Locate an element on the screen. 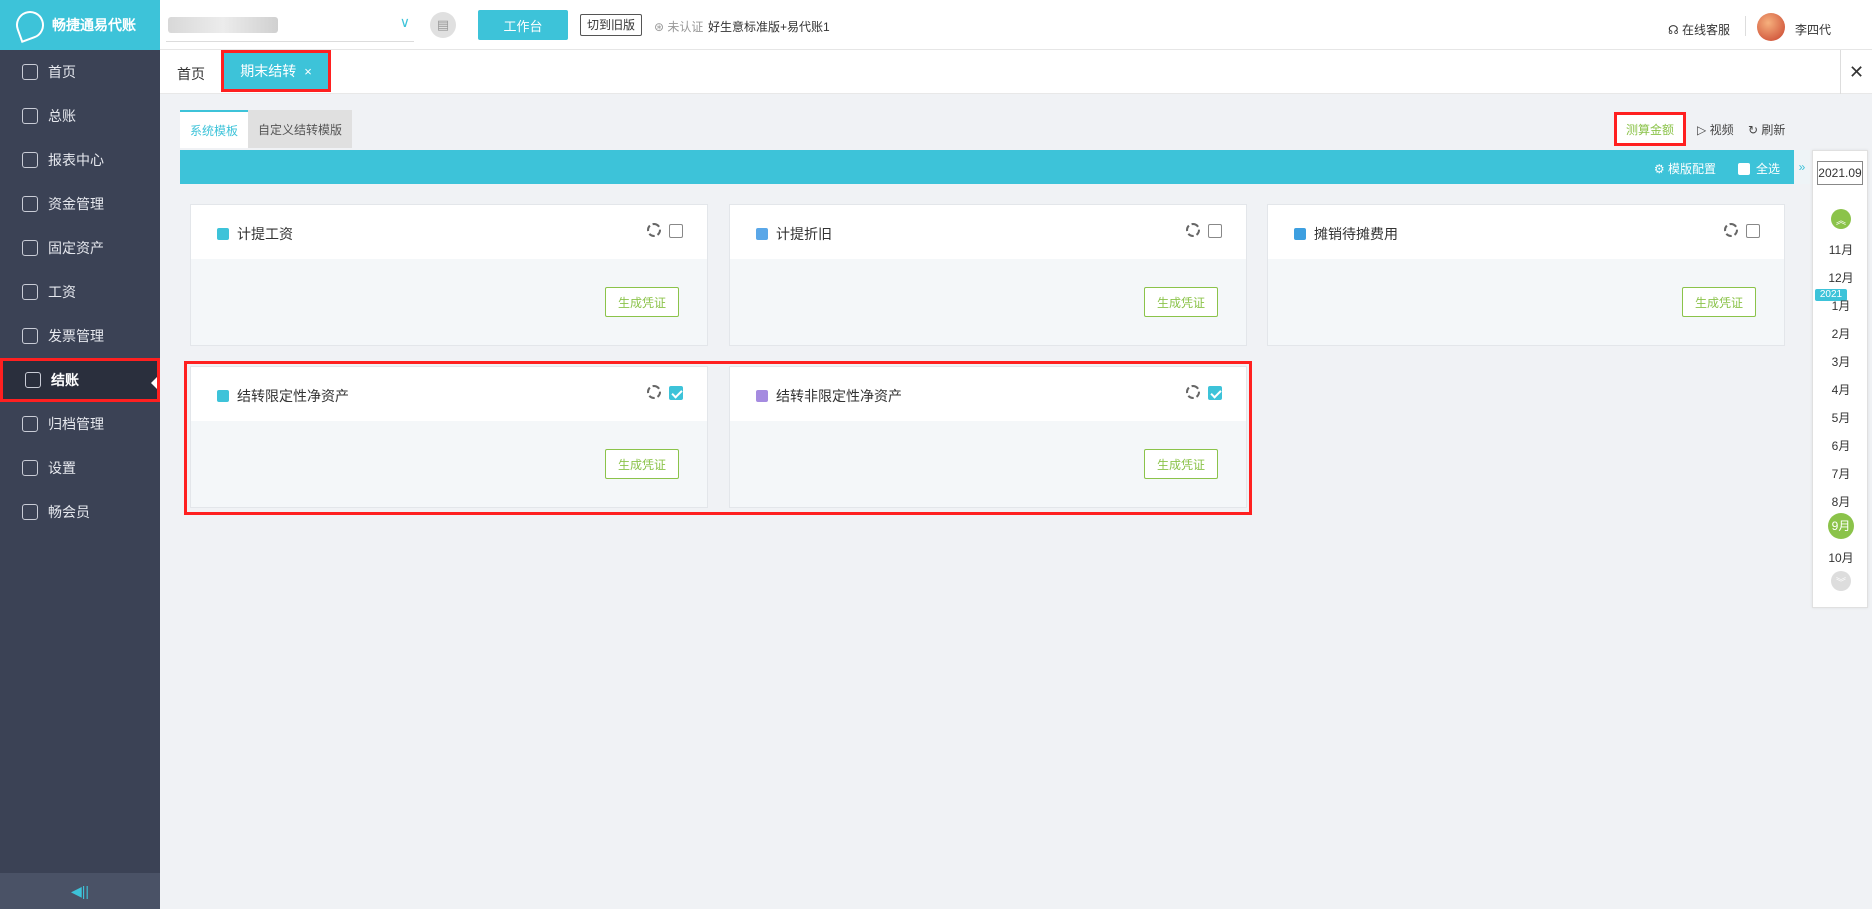 The height and width of the screenshot is (909, 1872). month-item: 11月 is located at coordinates (1841, 249).